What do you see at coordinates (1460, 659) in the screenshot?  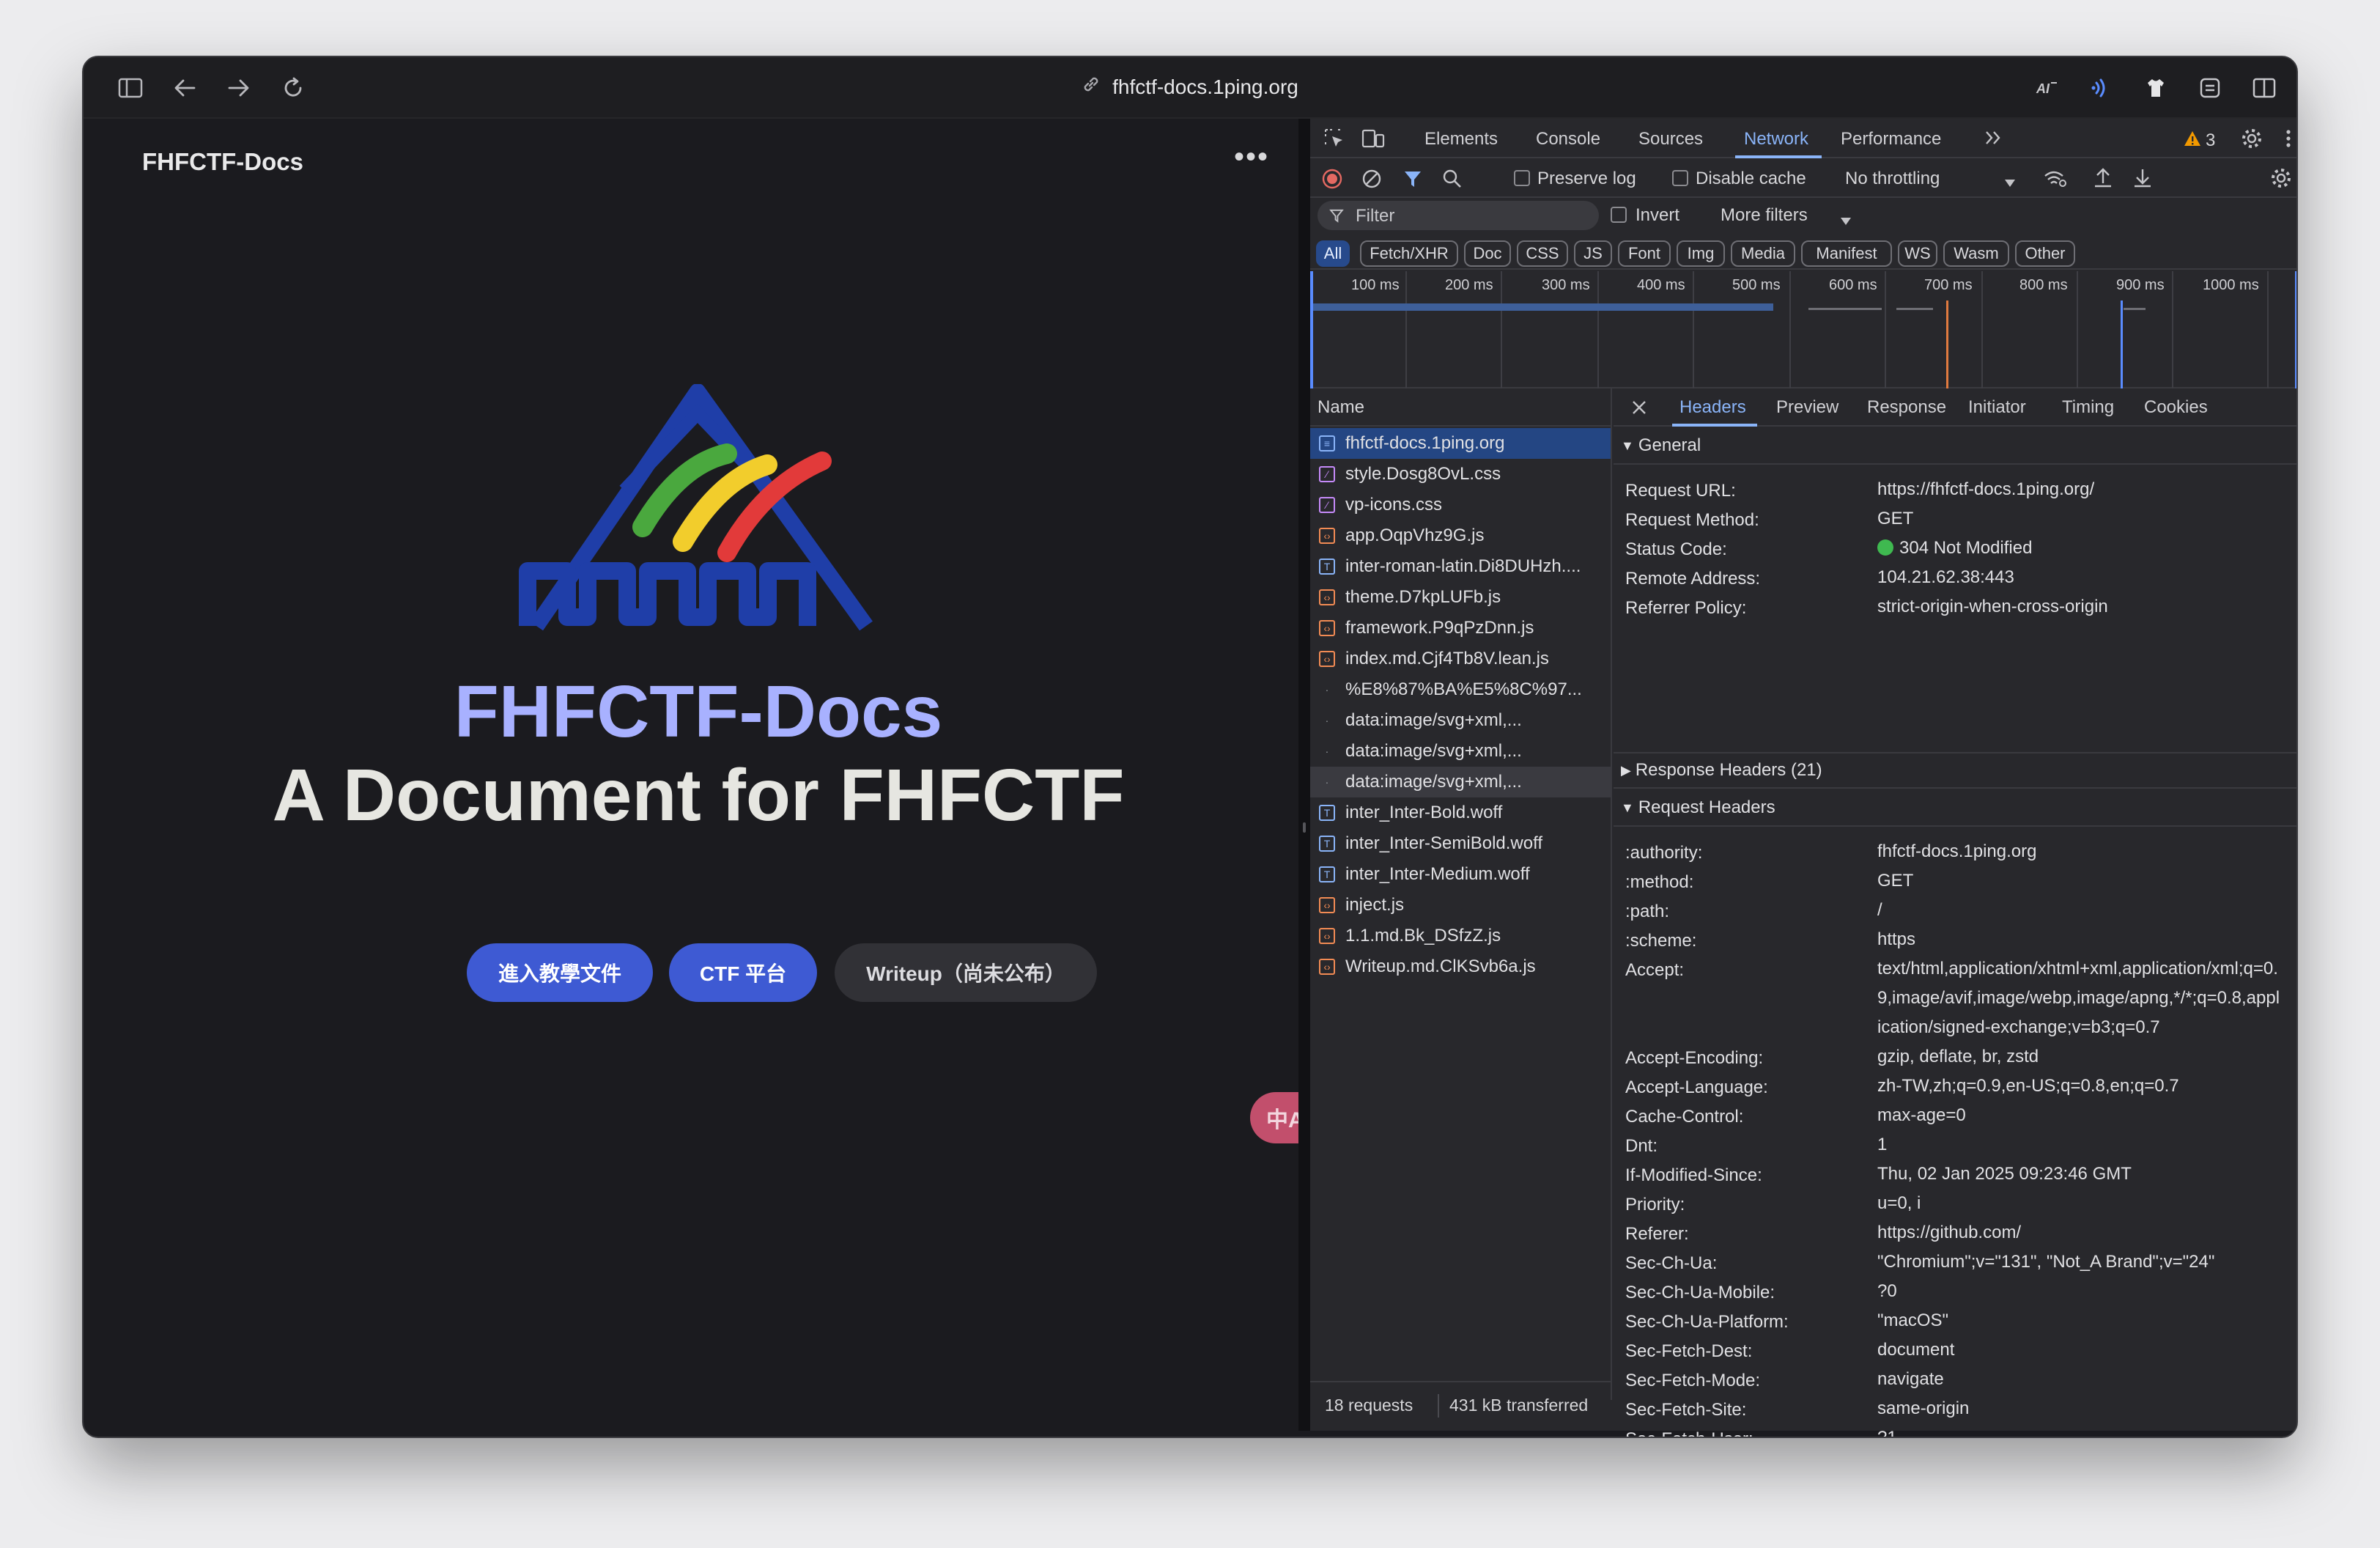 I see `request-row: ‹› index.md.Cjf4Tb8V.lean.js` at bounding box center [1460, 659].